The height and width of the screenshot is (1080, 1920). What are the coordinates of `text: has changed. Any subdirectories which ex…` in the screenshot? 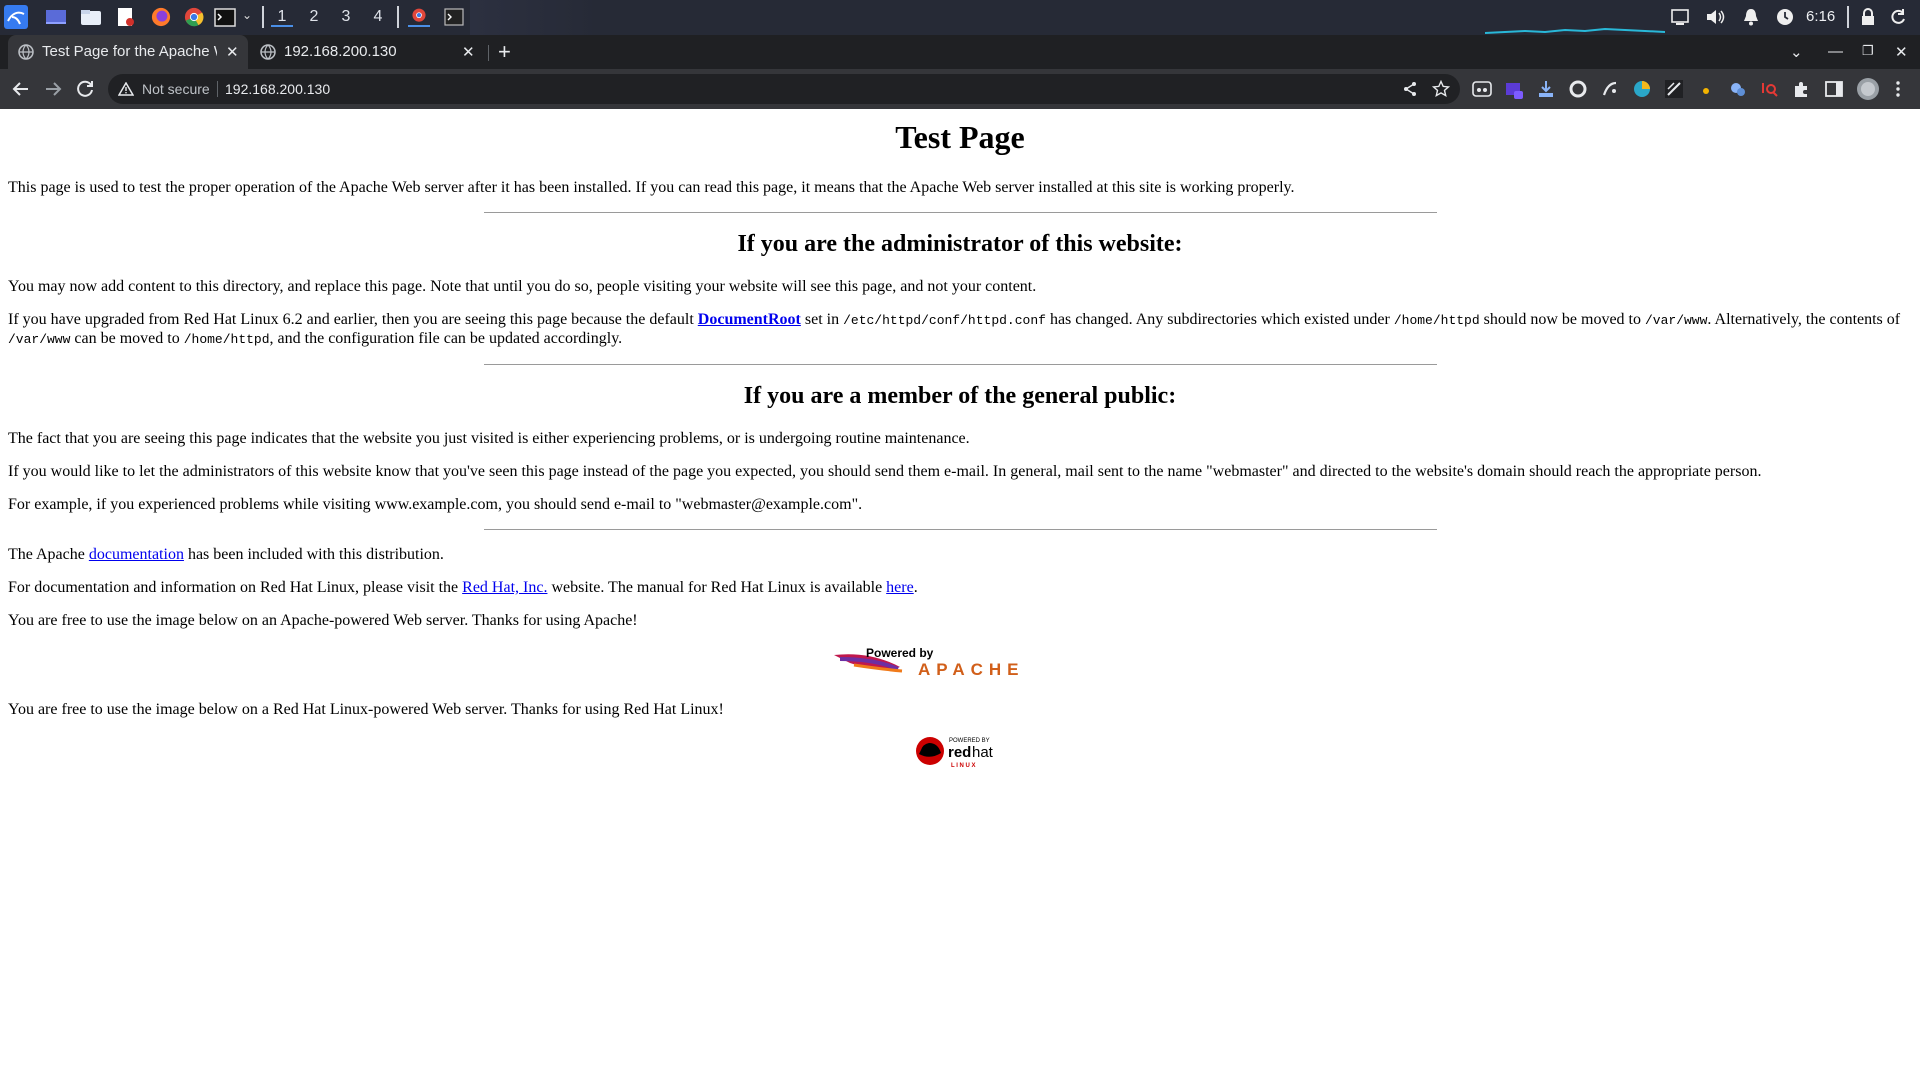 It's located at (1219, 319).